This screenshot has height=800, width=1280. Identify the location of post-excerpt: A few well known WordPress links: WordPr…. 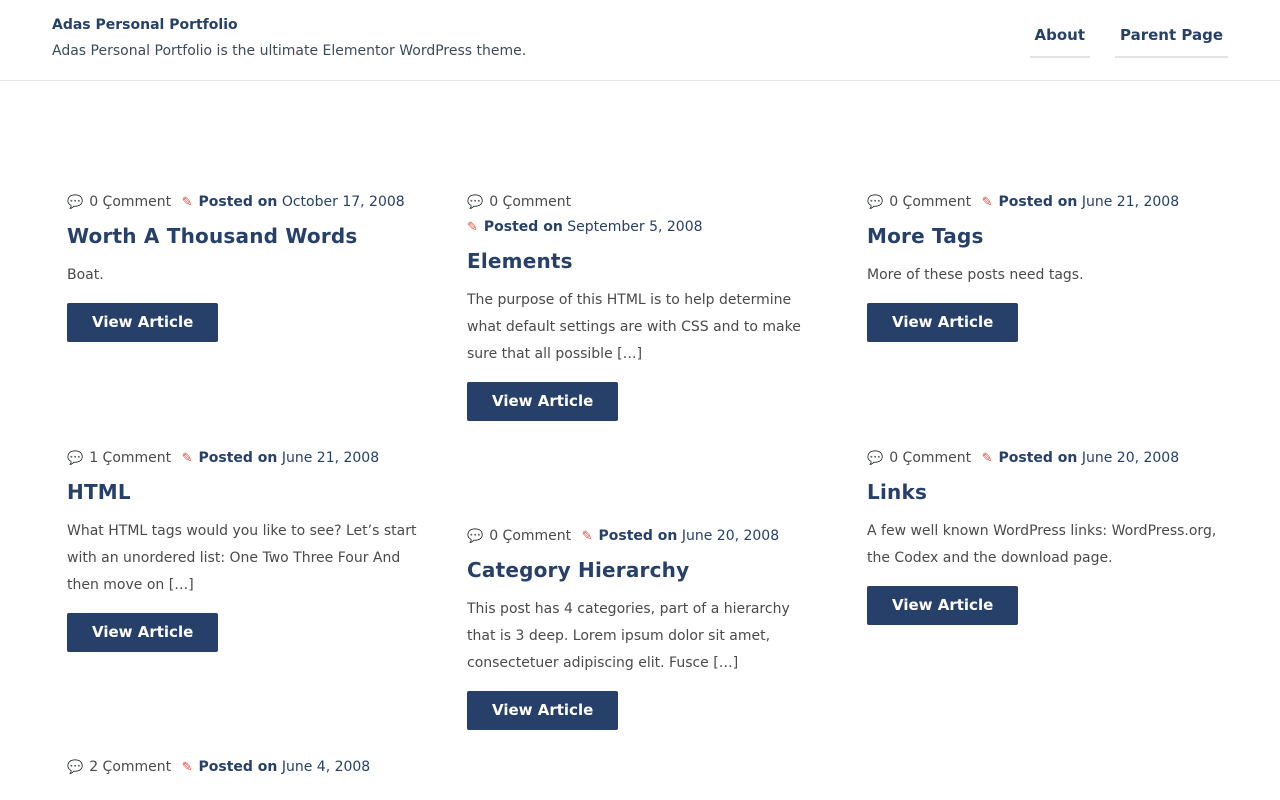
(1042, 544).